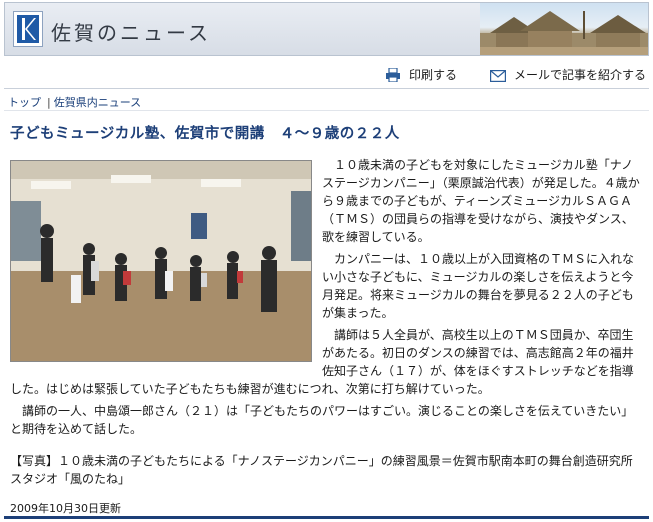 This screenshot has width=653, height=522. What do you see at coordinates (393, 75) in the screenshot?
I see `printer-icon` at bounding box center [393, 75].